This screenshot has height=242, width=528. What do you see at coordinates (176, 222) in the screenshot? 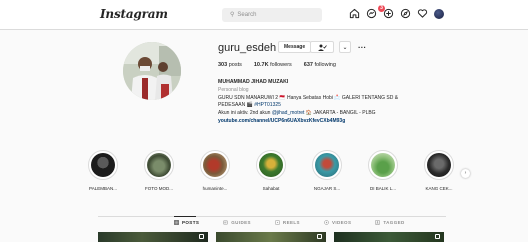
I see `grid-icon` at bounding box center [176, 222].